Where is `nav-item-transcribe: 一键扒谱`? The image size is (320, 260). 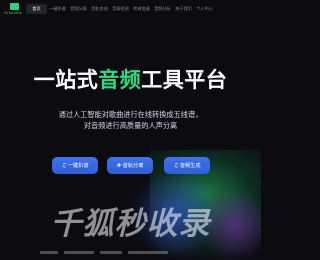 nav-item-transcribe: 一键扒谱 is located at coordinates (57, 9).